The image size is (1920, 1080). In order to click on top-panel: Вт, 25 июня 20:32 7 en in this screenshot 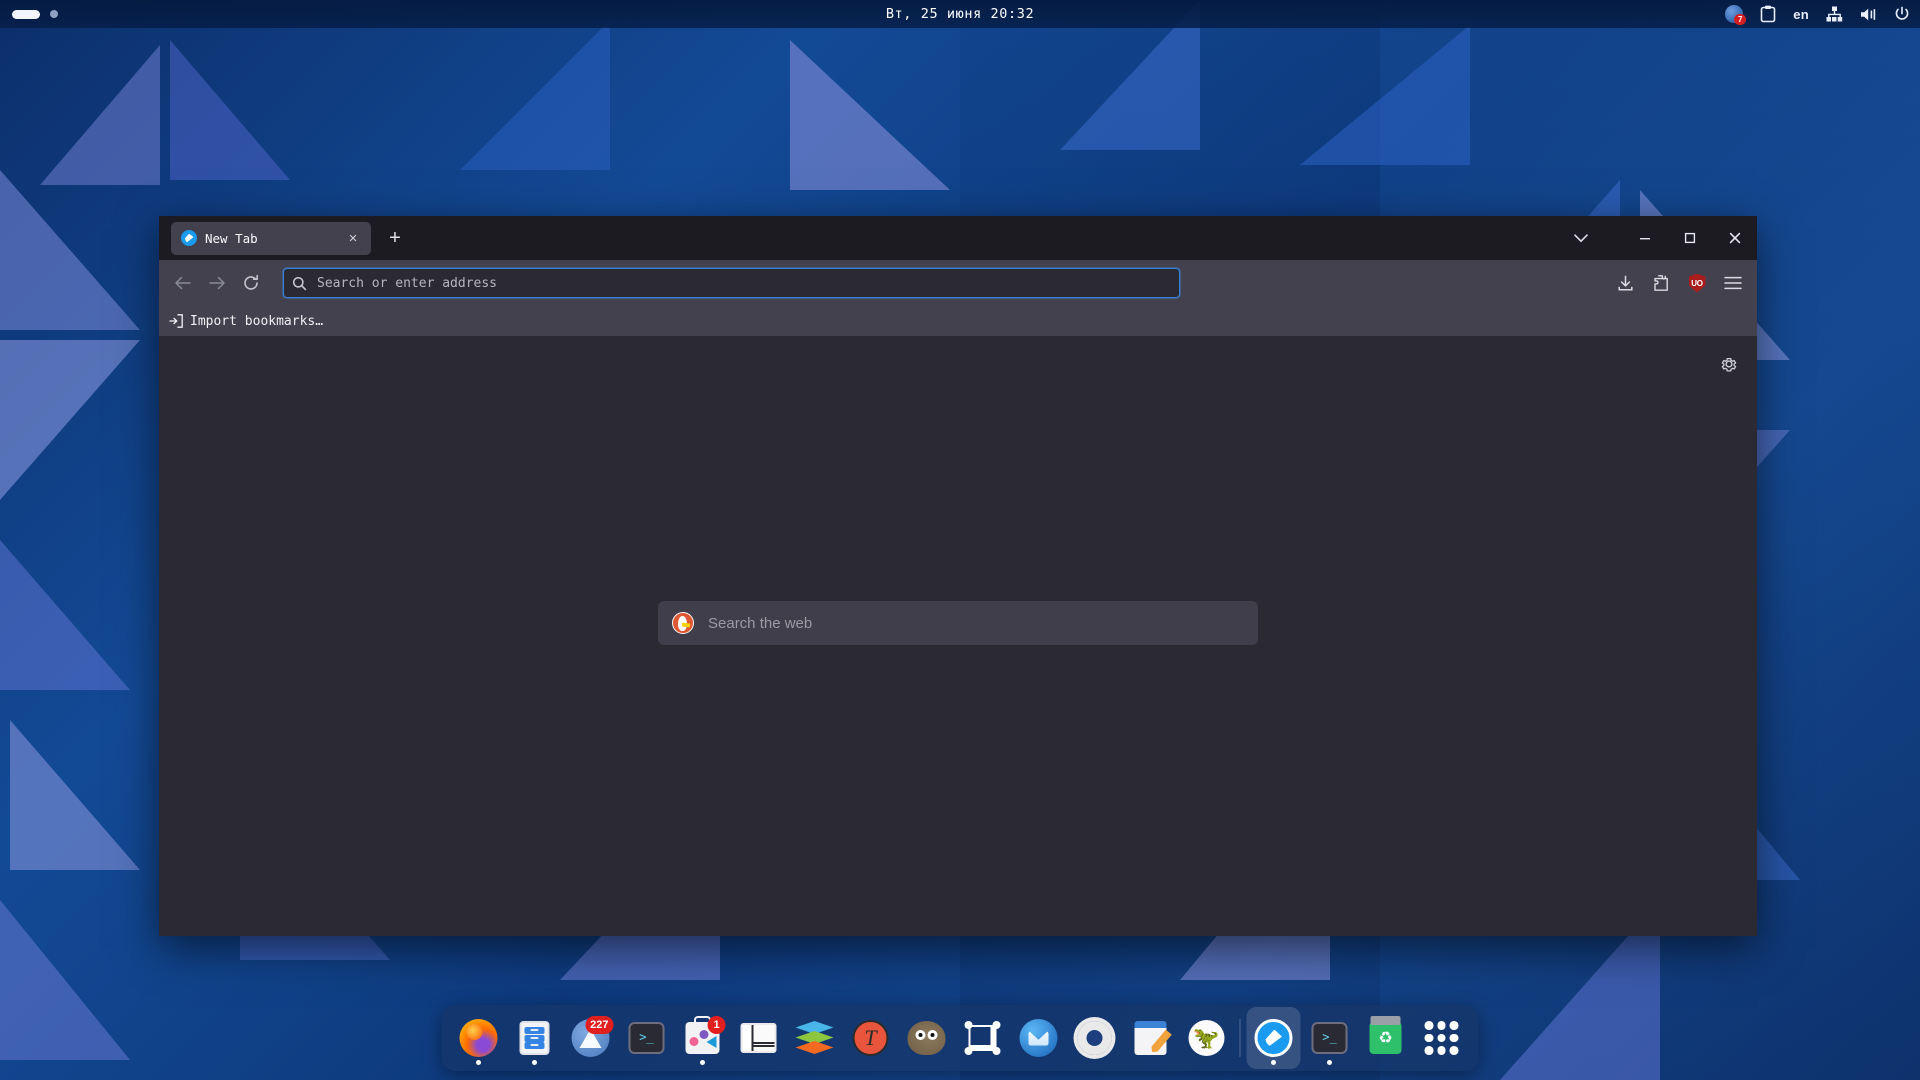, I will do `click(960, 14)`.